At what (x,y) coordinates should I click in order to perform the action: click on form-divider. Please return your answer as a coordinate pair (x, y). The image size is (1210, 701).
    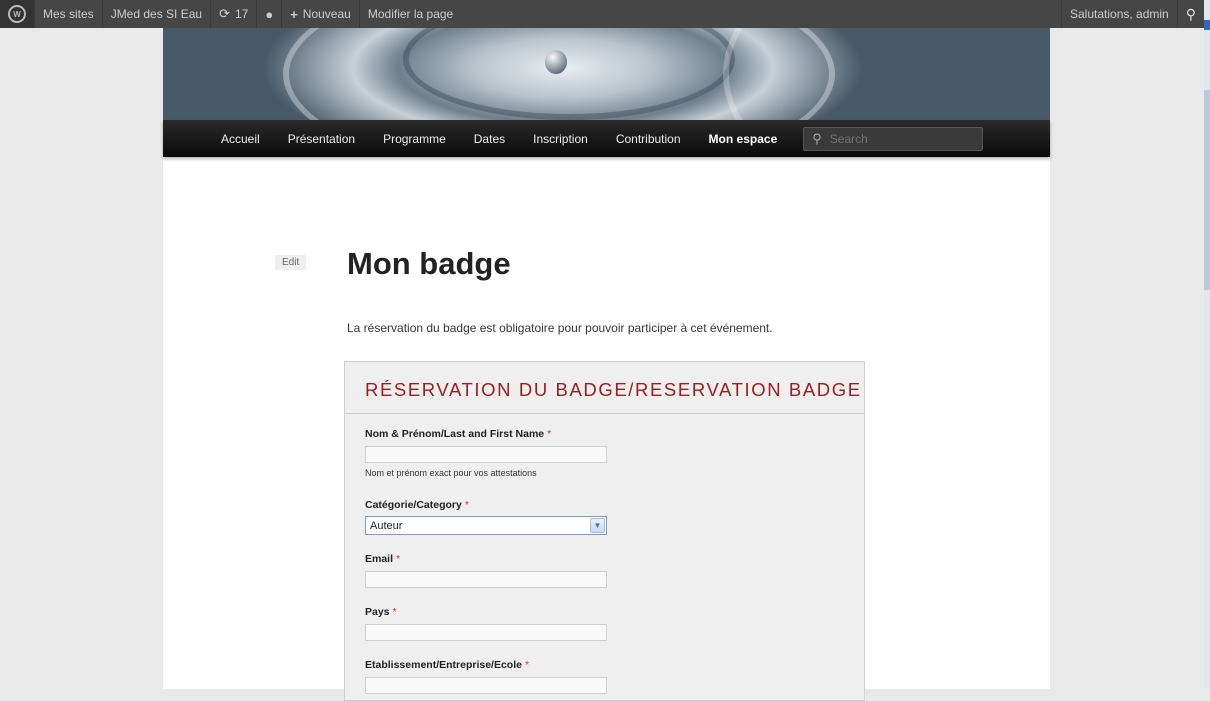
    Looking at the image, I should click on (604, 413).